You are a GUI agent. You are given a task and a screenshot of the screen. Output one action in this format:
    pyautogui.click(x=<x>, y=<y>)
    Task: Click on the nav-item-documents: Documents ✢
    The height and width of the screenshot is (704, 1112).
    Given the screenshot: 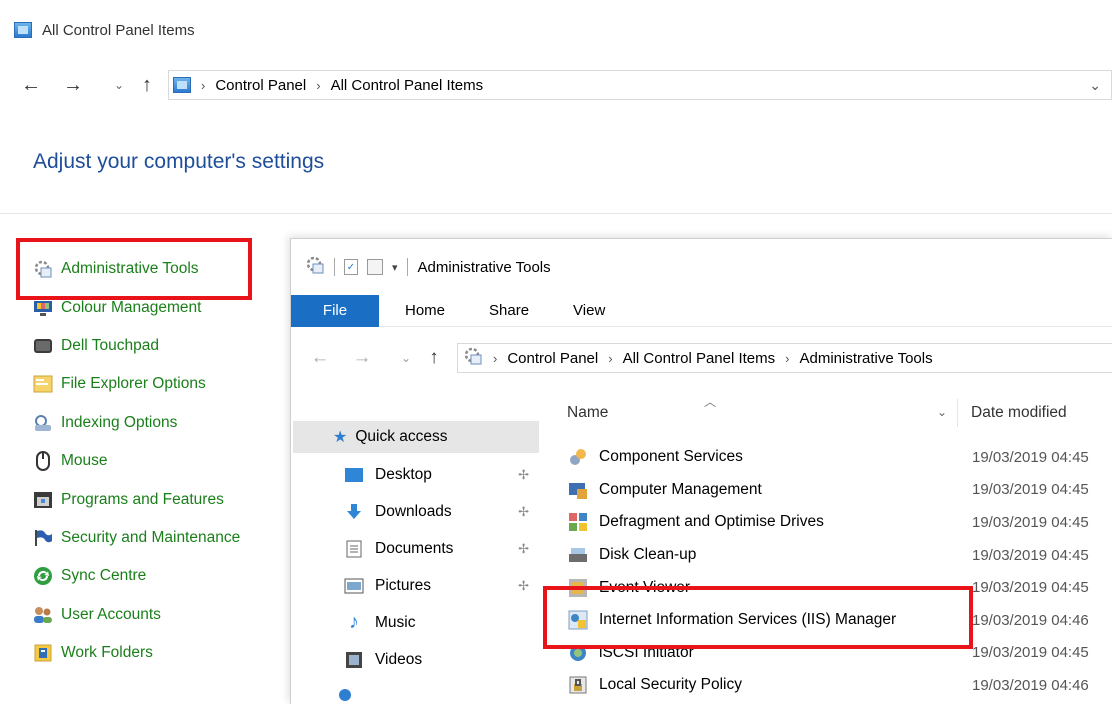 What is the action you would take?
    pyautogui.click(x=415, y=548)
    